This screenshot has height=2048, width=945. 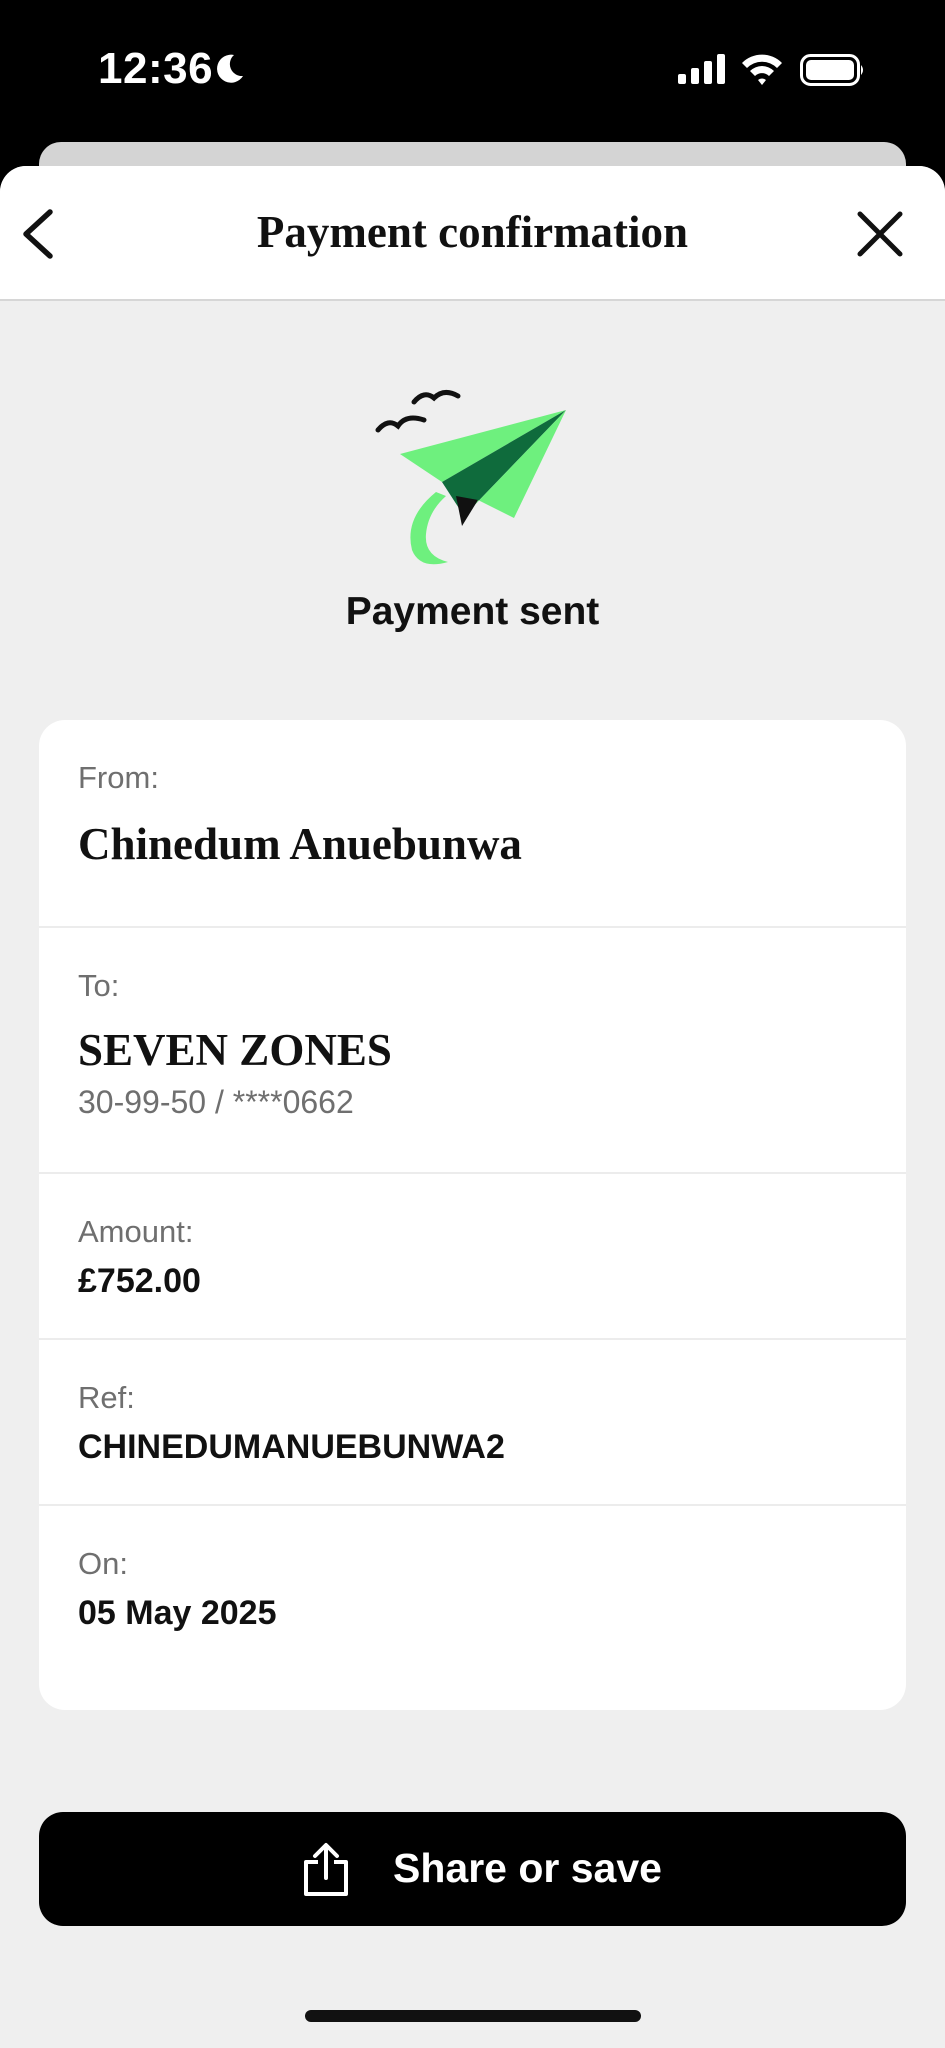 I want to click on to-label: To:, so click(x=99, y=985).